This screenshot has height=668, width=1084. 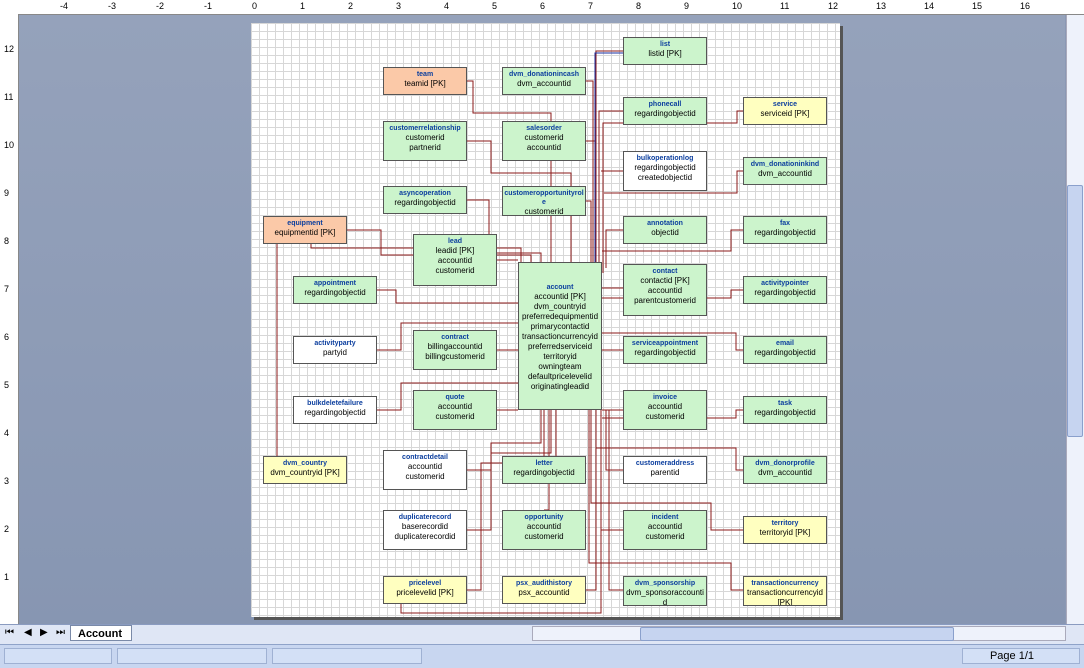 I want to click on entity-dvm-sponsorship: dvm_sponsorship dvm_sponsoraccounti d, so click(x=665, y=591).